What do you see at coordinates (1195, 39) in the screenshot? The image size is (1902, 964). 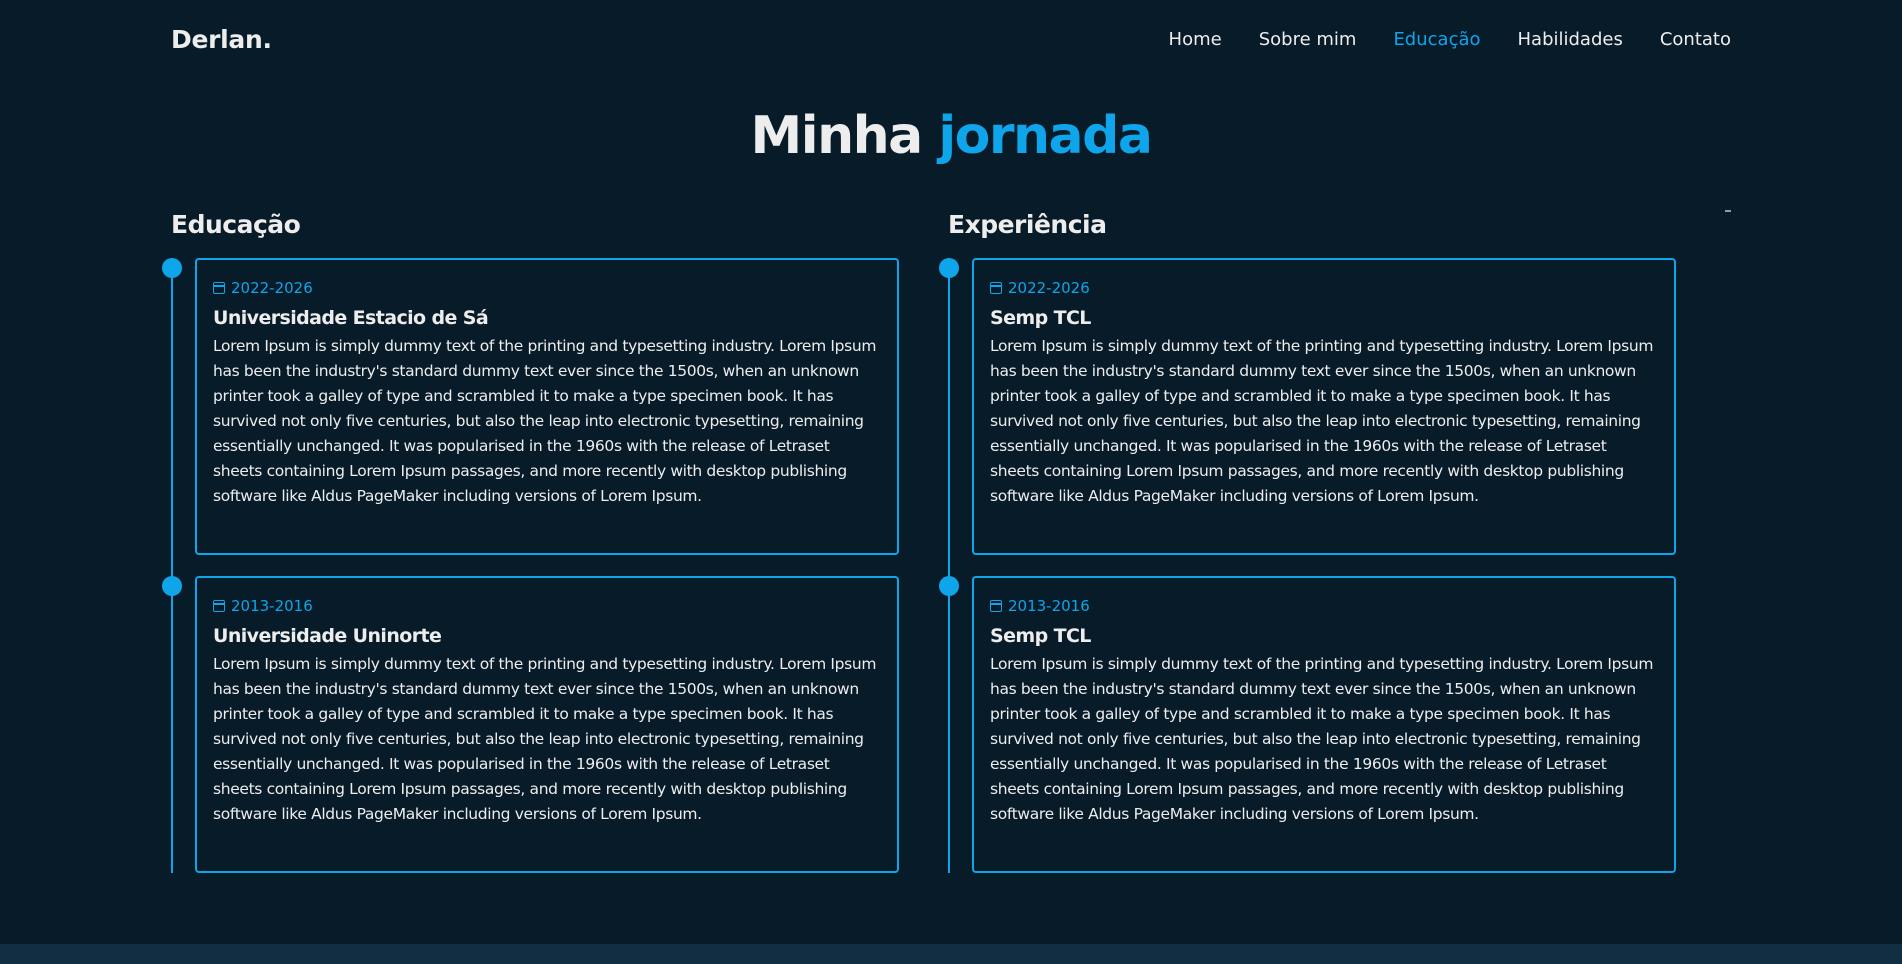 I see `nav-home: Home` at bounding box center [1195, 39].